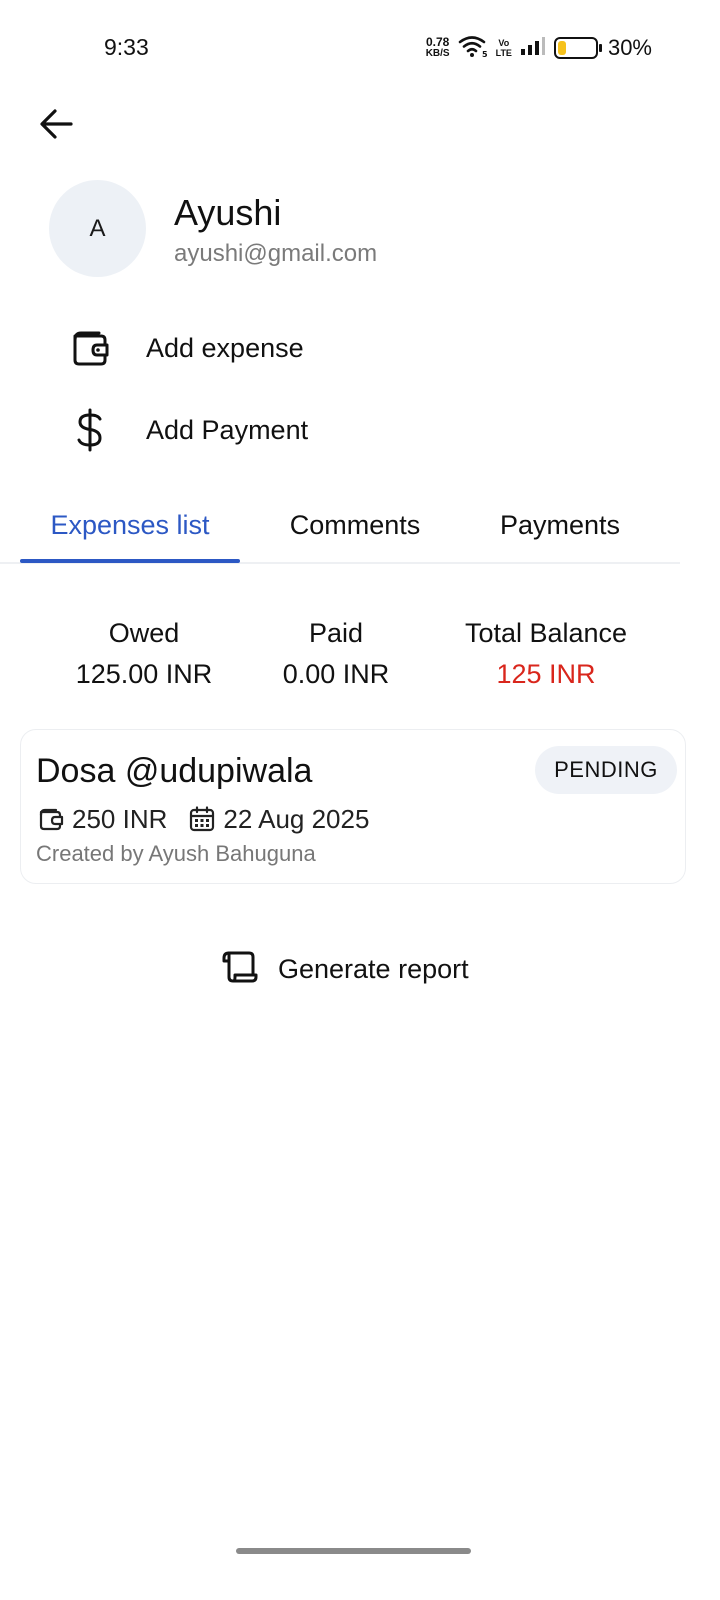 The image size is (720, 1600). I want to click on svg-text: 5, so click(485, 54).